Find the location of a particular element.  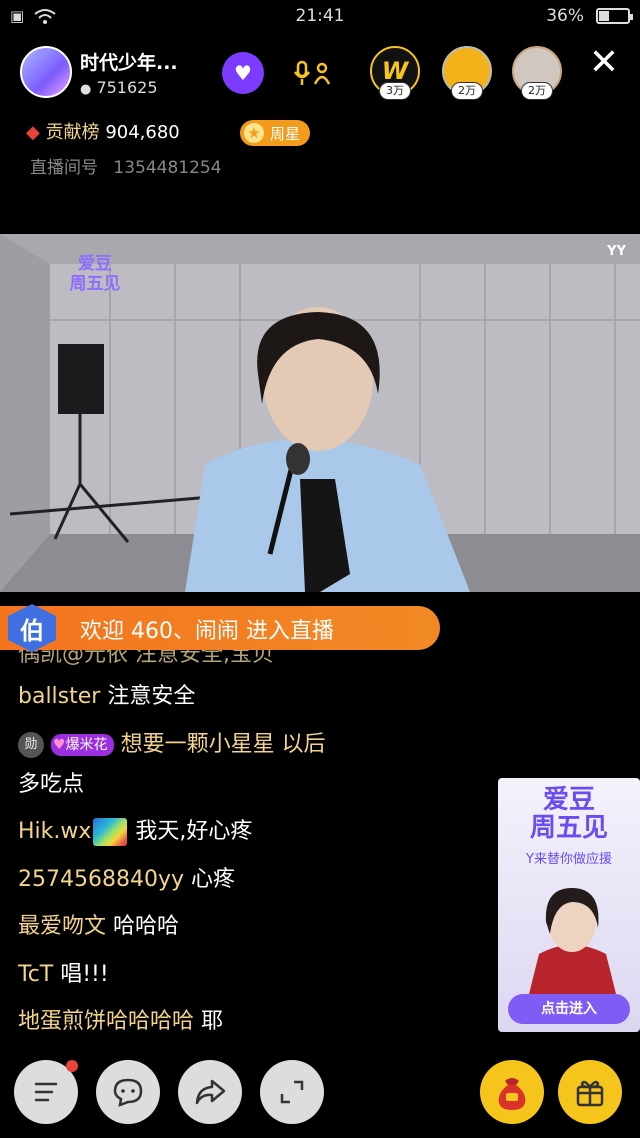

top-fan-3: 2万 is located at coordinates (537, 73).